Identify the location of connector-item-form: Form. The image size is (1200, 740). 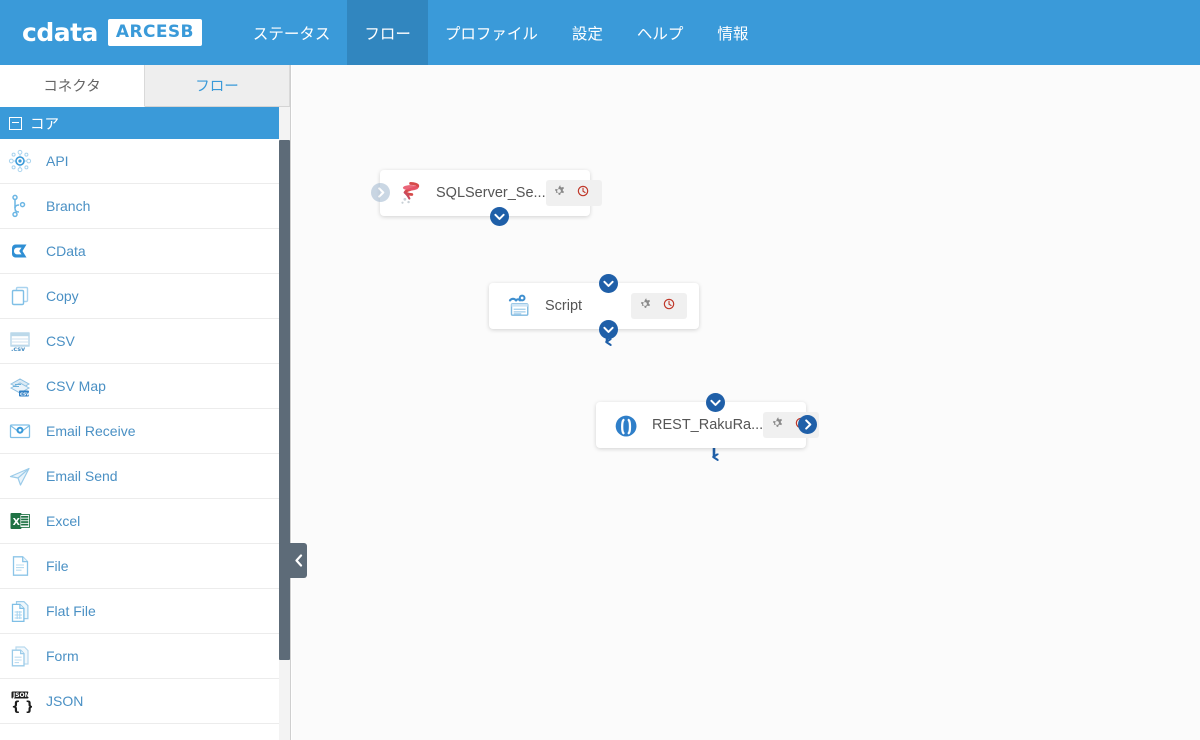
(145, 656).